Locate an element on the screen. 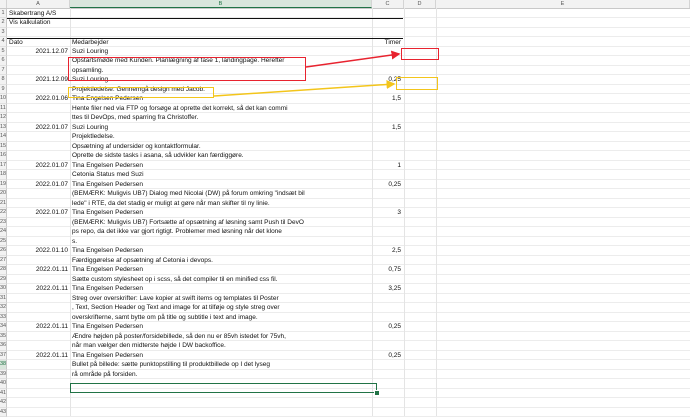 This screenshot has height=417, width=690. description-cell: rå område på forsiden. is located at coordinates (104, 375).